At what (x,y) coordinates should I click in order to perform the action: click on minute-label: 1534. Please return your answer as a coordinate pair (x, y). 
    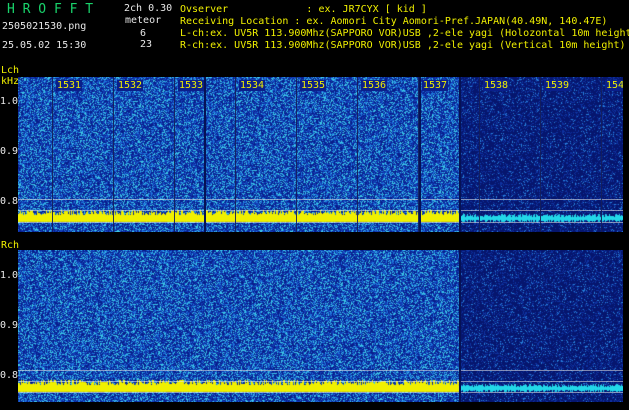
    Looking at the image, I should click on (252, 85).